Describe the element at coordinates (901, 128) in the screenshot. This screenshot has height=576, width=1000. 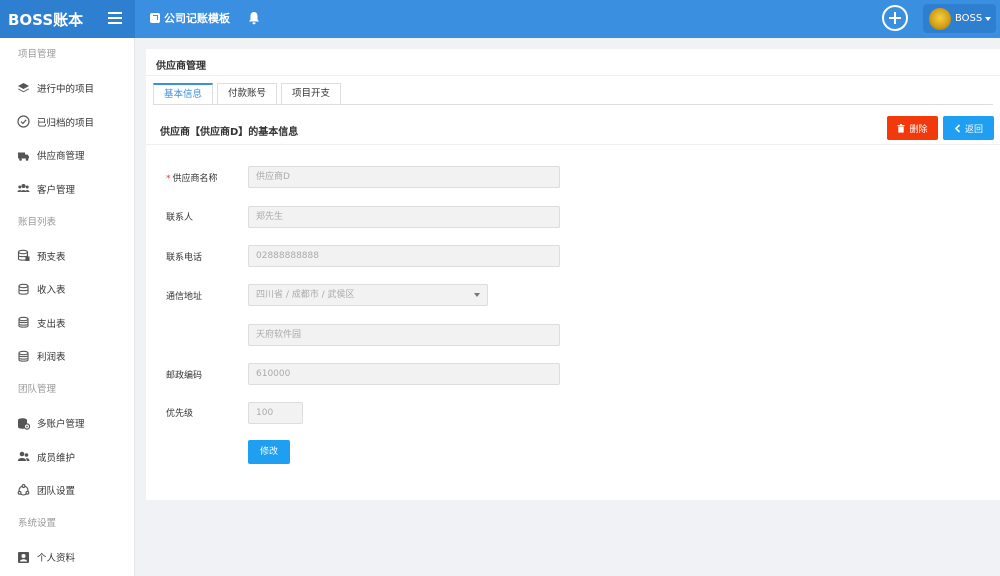
I see `trash-icon` at that location.